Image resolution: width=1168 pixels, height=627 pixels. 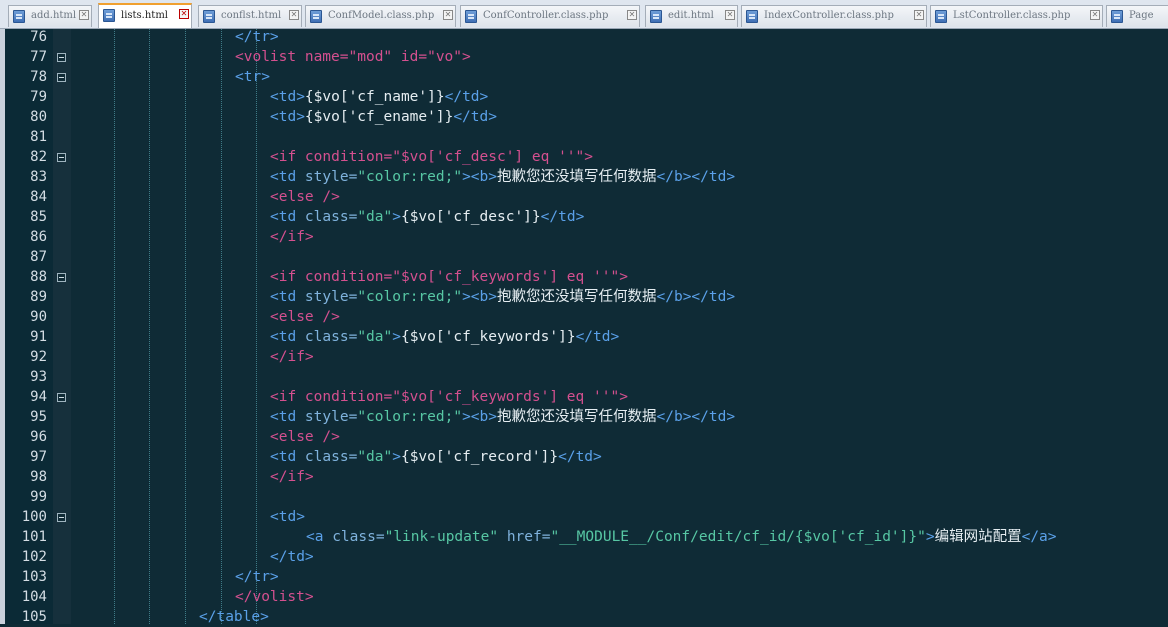 I want to click on code-token-attr: href=, so click(x=528, y=537).